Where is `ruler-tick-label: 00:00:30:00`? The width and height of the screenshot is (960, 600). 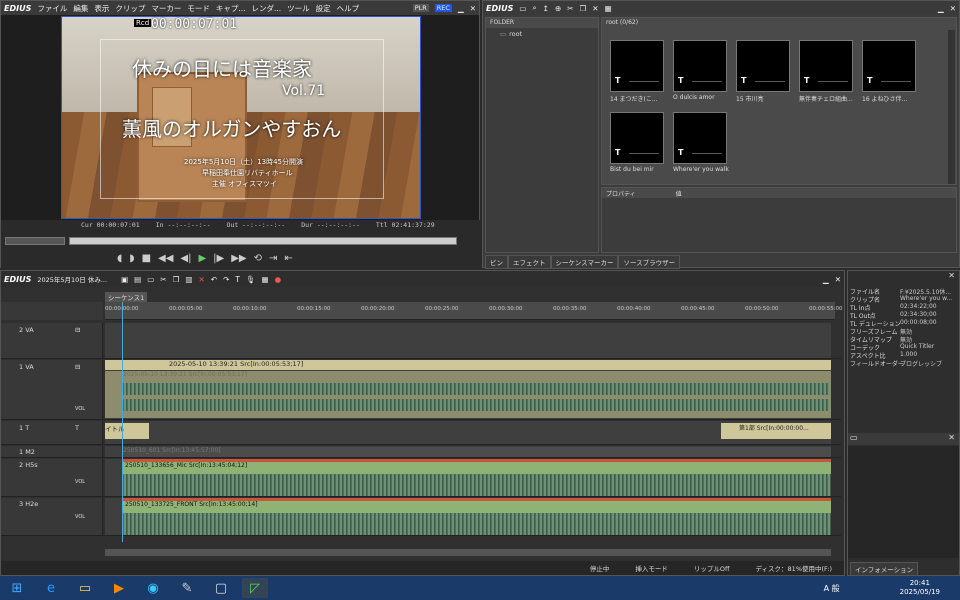 ruler-tick-label: 00:00:30:00 is located at coordinates (506, 309).